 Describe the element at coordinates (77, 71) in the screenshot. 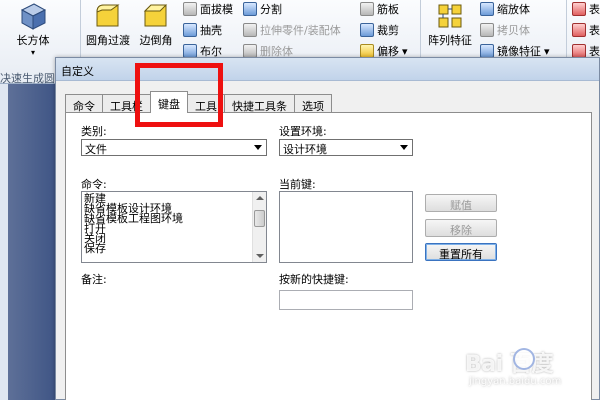

I see `dialog-title: 自定义` at that location.